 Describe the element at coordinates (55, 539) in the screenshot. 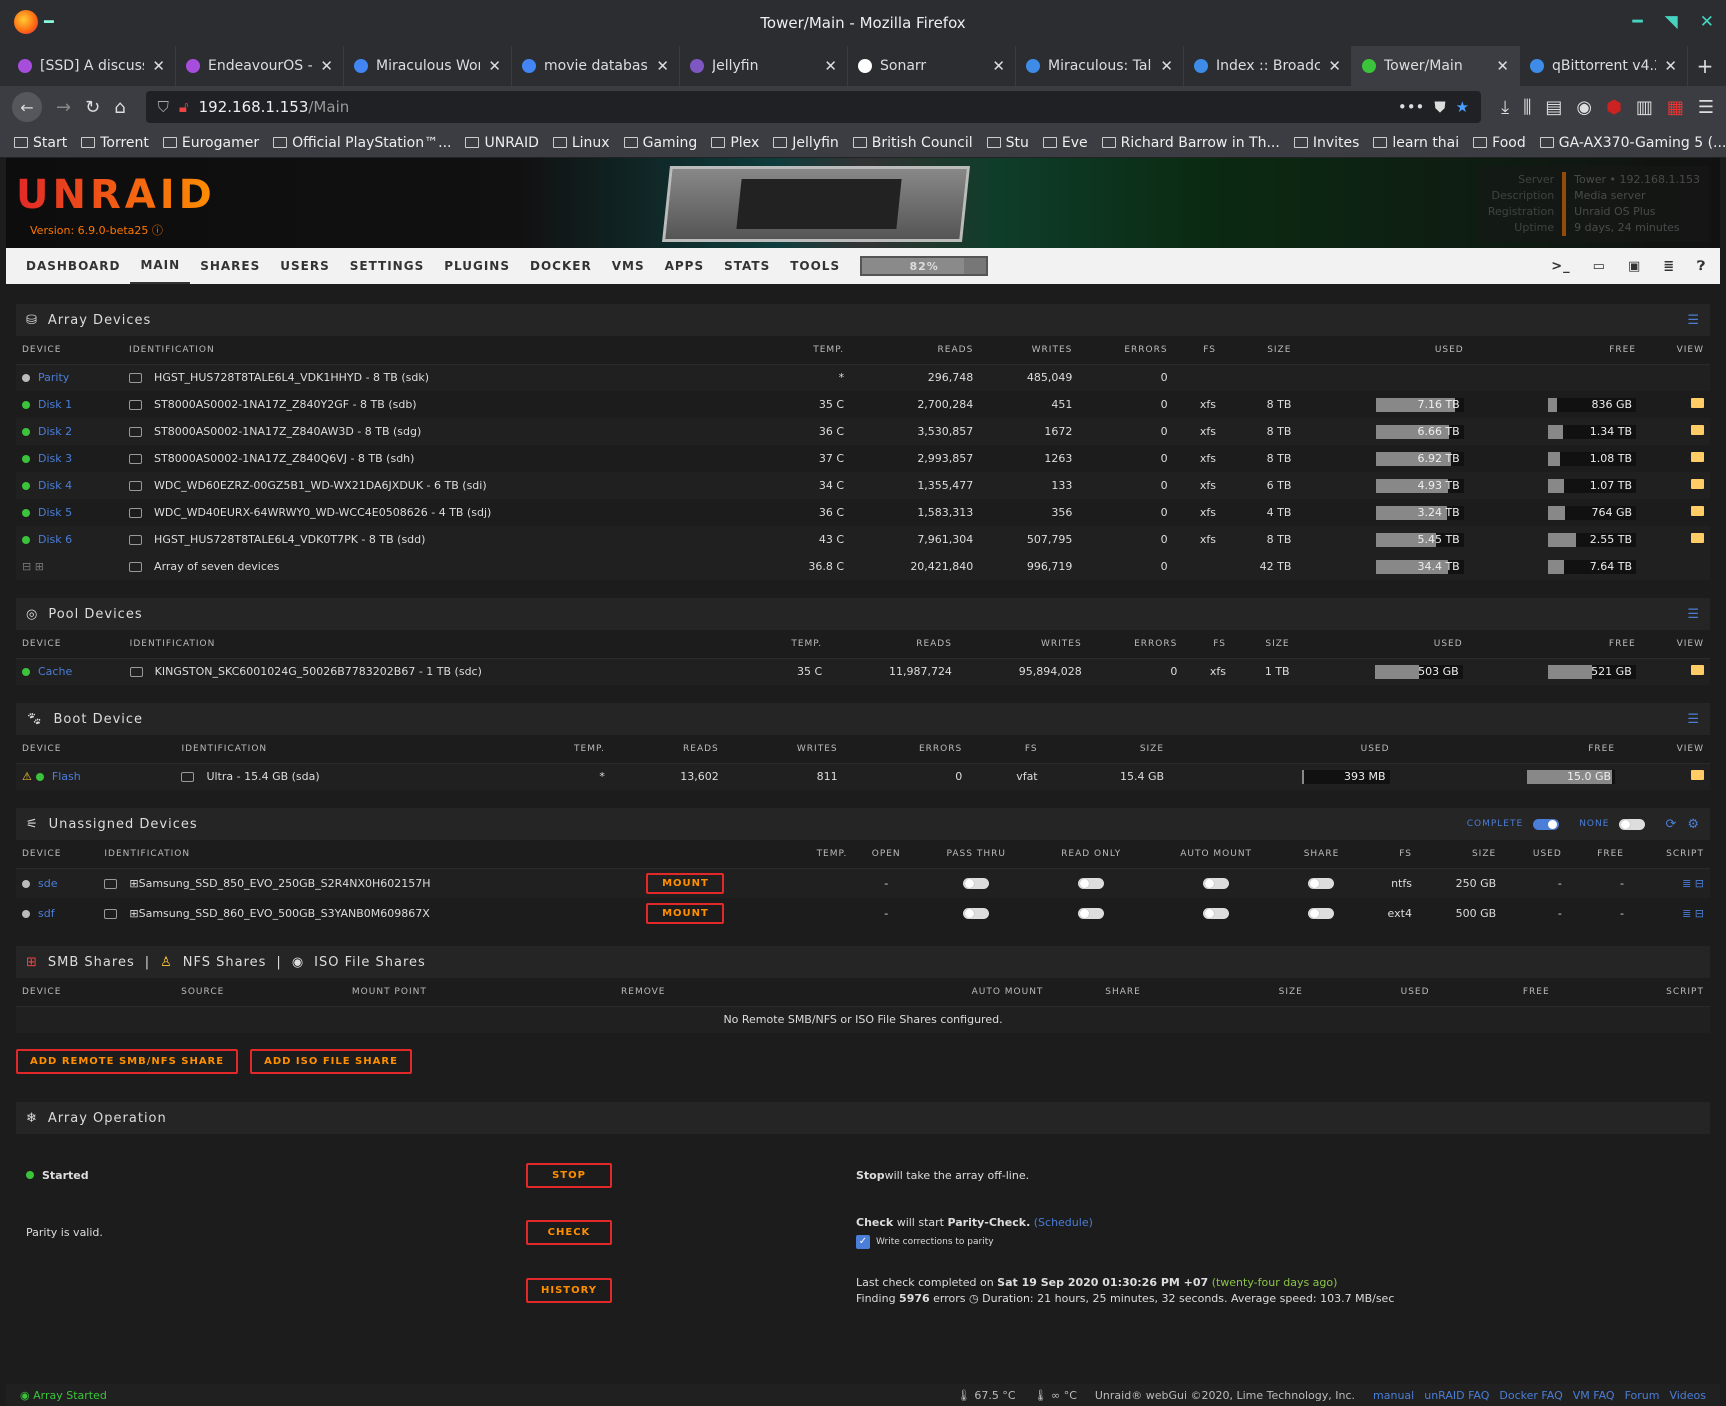

I see `device-link: Disk 6` at that location.